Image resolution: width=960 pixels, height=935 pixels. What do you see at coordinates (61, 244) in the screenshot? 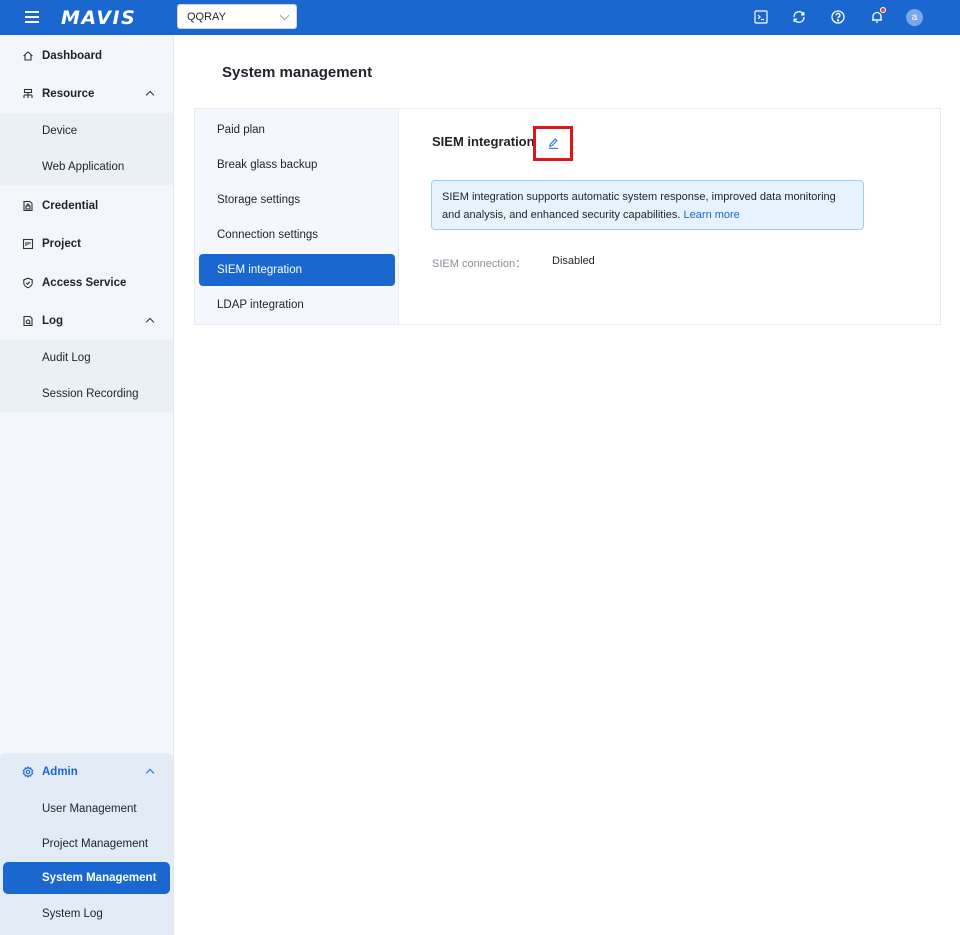
I see `sidebar-item-label: Project` at bounding box center [61, 244].